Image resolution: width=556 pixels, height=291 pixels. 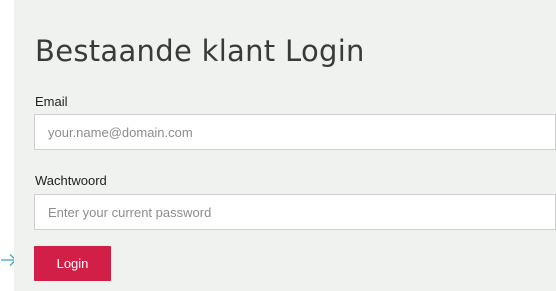 What do you see at coordinates (71, 180) in the screenshot?
I see `password-label: Wachtwoord` at bounding box center [71, 180].